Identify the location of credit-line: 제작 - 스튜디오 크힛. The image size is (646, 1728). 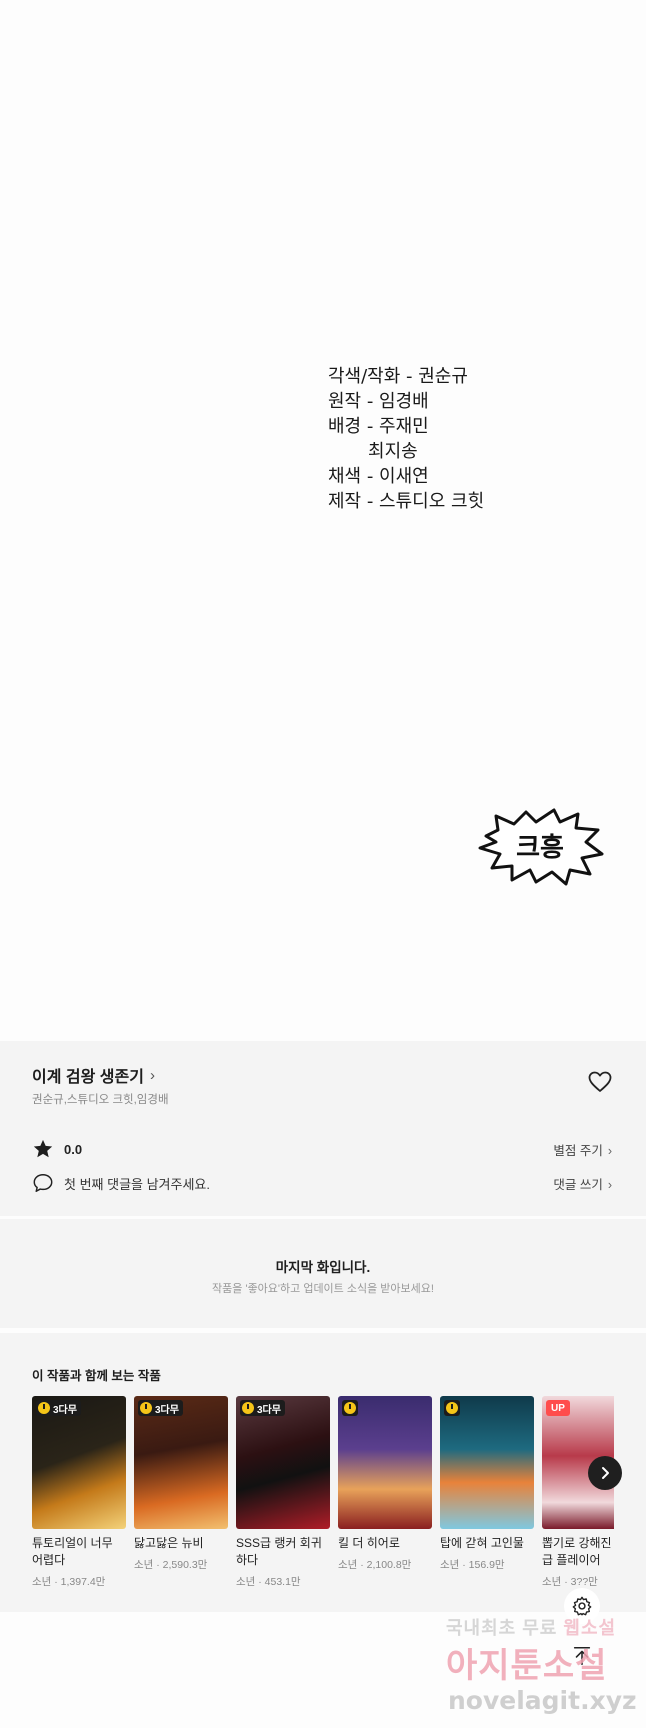
(406, 501).